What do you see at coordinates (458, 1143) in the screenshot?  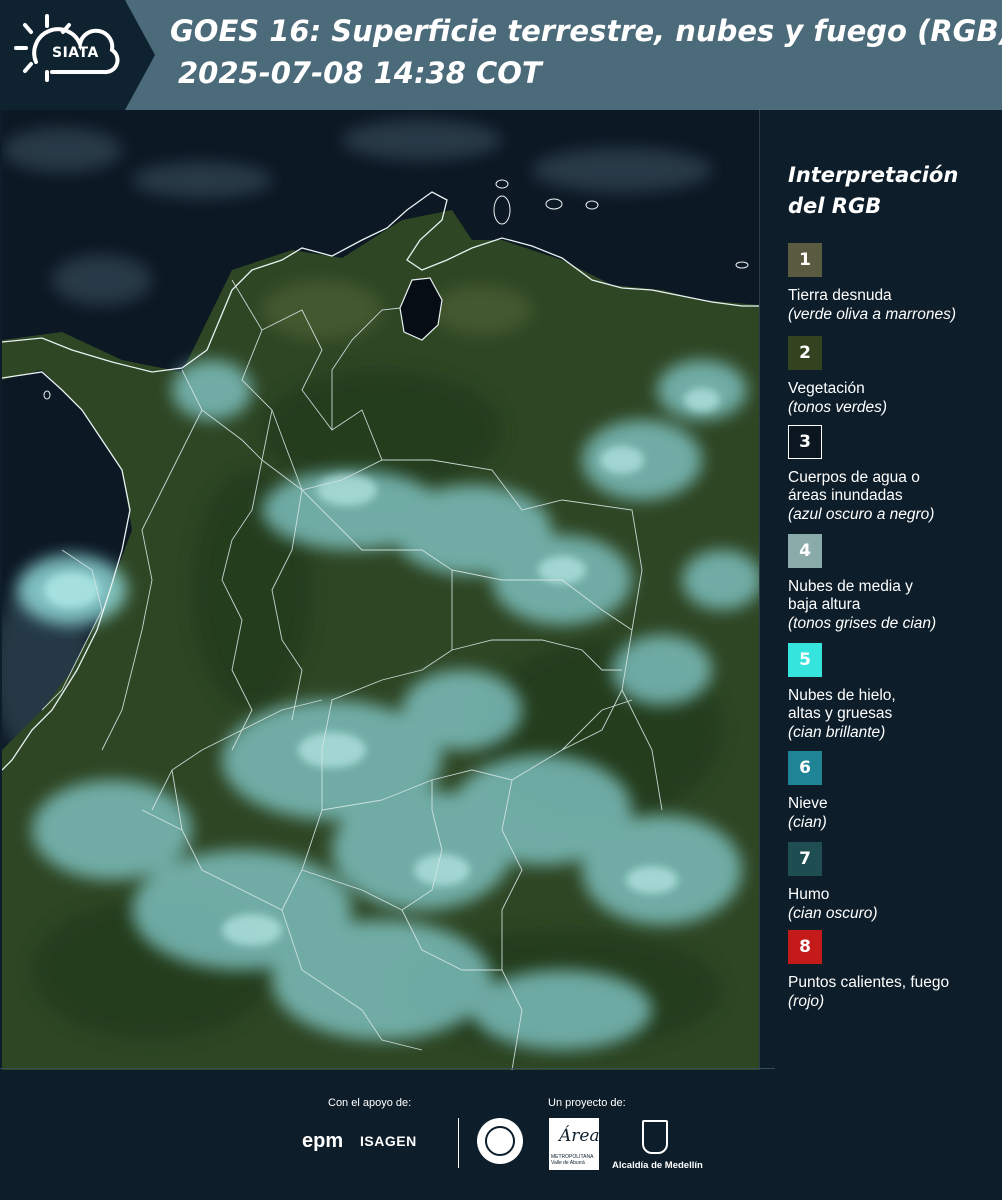 I see `sponsor-divider` at bounding box center [458, 1143].